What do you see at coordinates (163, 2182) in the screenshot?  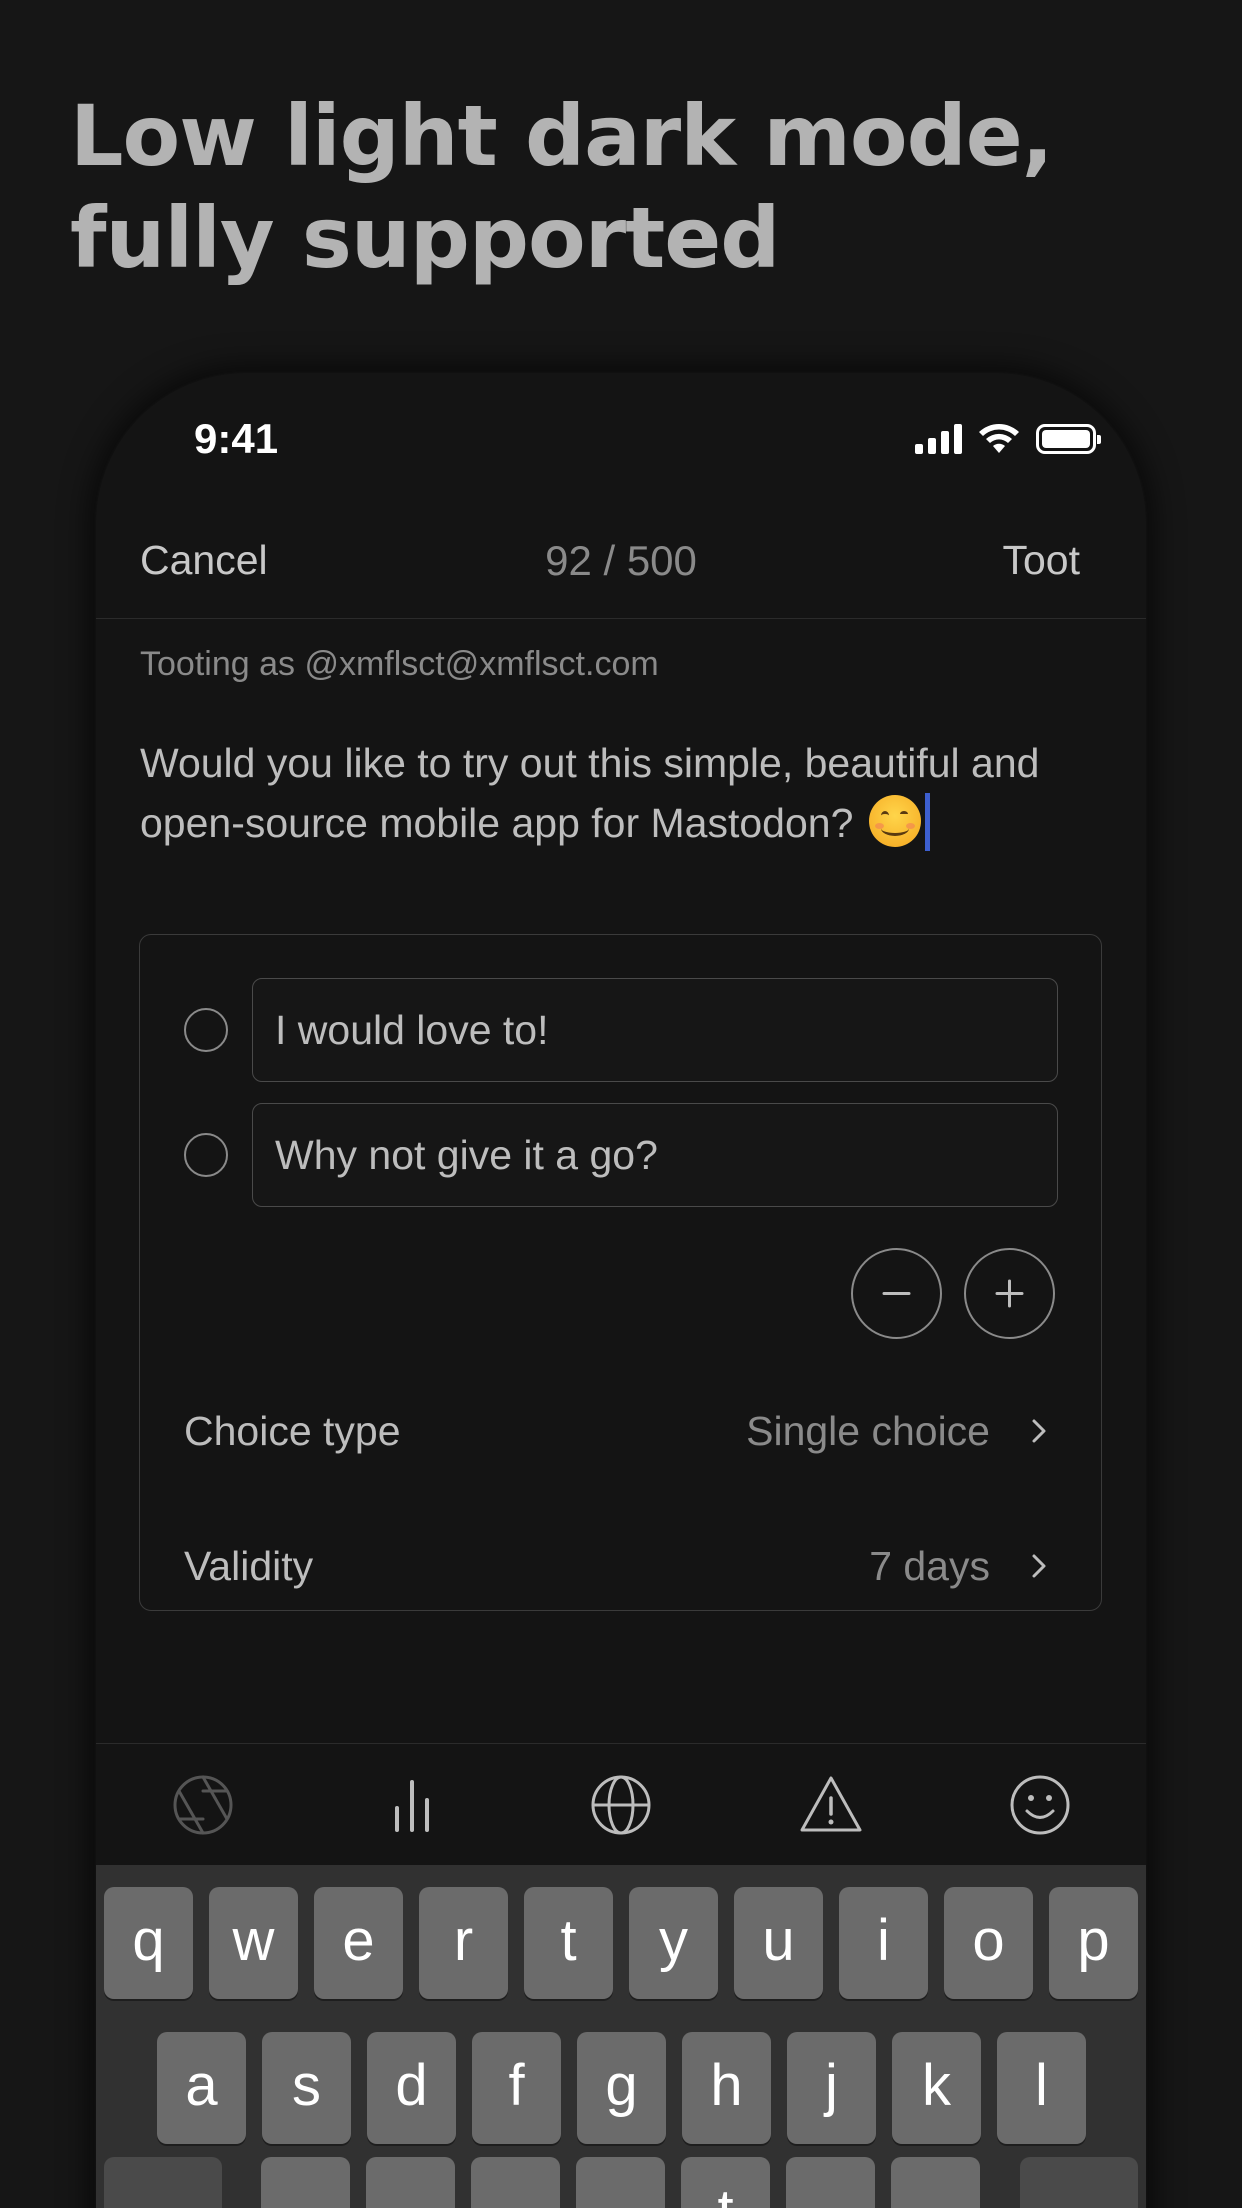 I see `shift-key` at bounding box center [163, 2182].